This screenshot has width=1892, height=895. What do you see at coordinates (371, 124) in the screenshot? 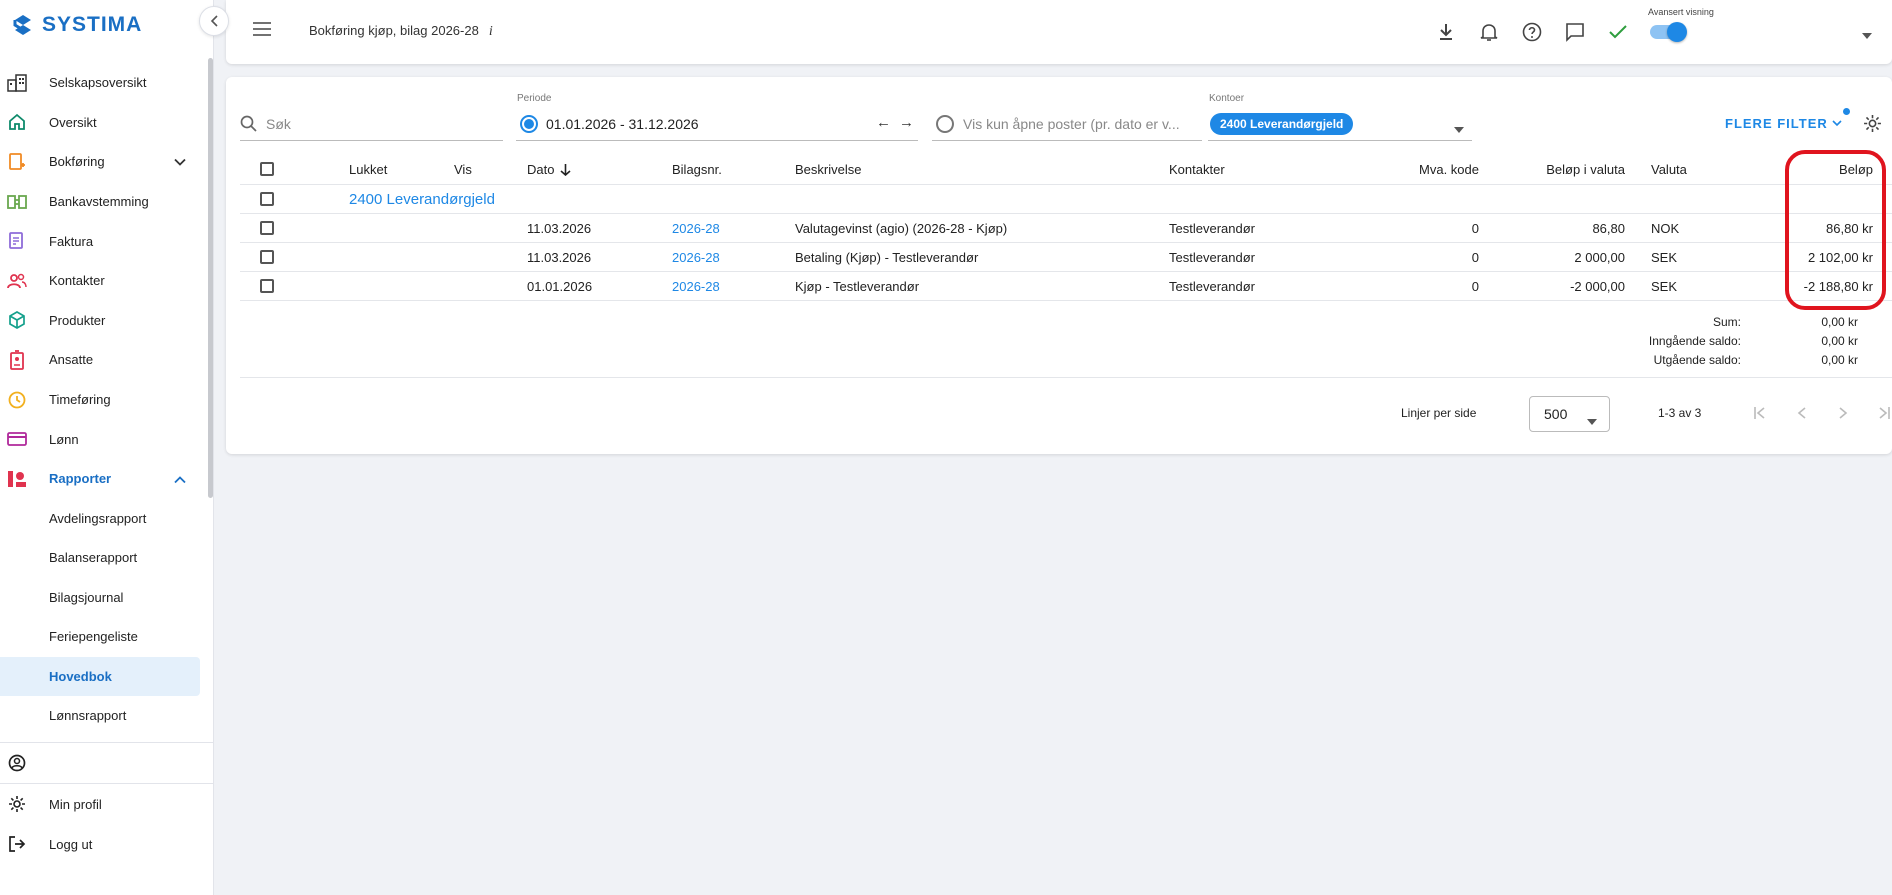
I see `search-input: Søk` at bounding box center [371, 124].